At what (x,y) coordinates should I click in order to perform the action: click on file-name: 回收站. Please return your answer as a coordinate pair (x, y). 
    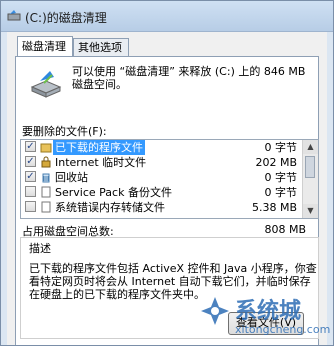
    Looking at the image, I should click on (71, 177).